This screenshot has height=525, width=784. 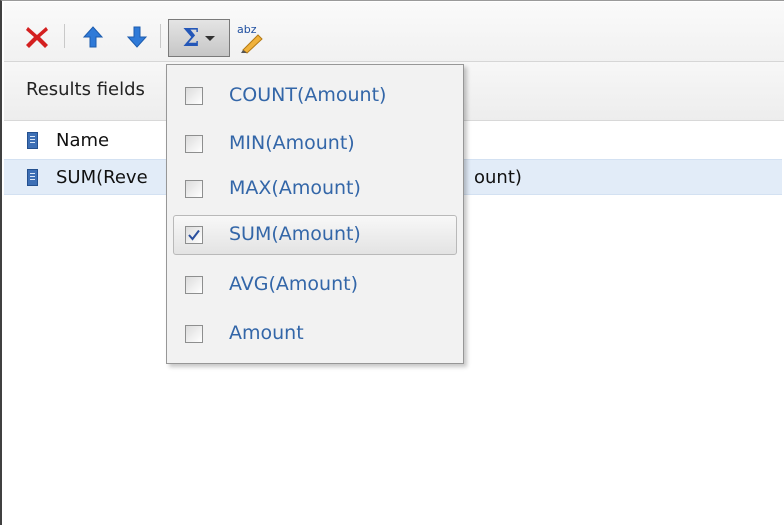 I want to click on aggregate-dropdown-button: Σ, so click(x=199, y=38).